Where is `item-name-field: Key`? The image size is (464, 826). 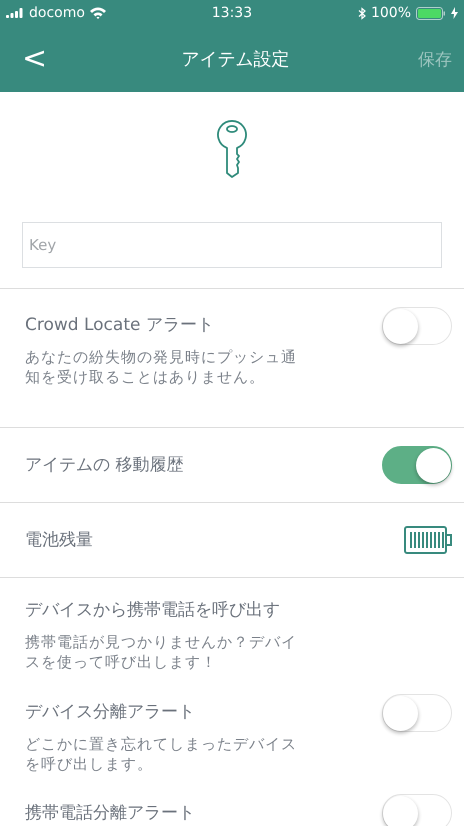 item-name-field: Key is located at coordinates (232, 245).